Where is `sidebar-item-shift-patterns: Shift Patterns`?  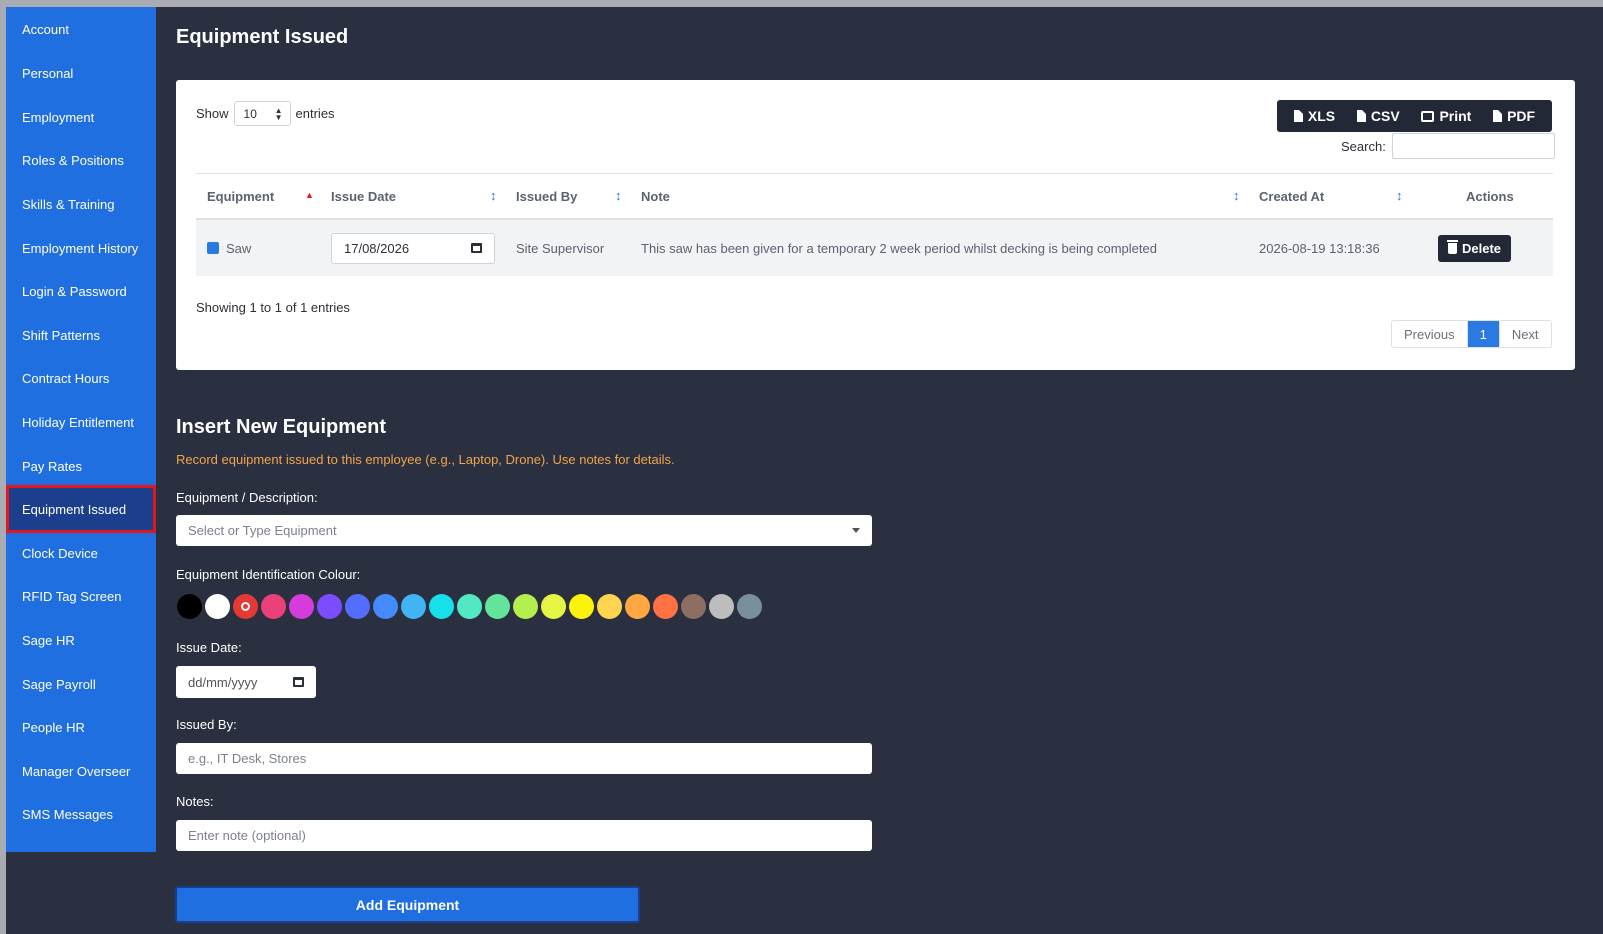 sidebar-item-shift-patterns: Shift Patterns is located at coordinates (81, 335).